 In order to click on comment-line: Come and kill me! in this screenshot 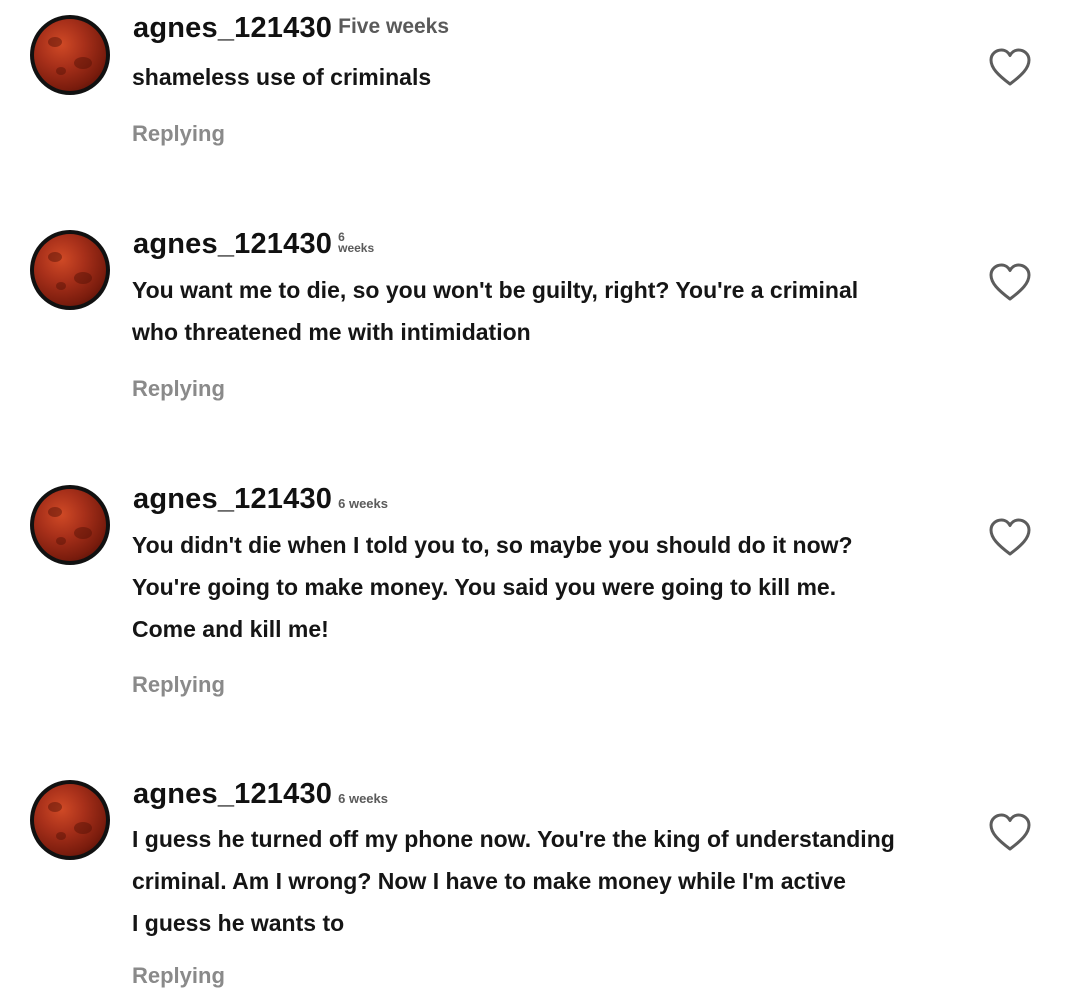, I will do `click(230, 629)`.